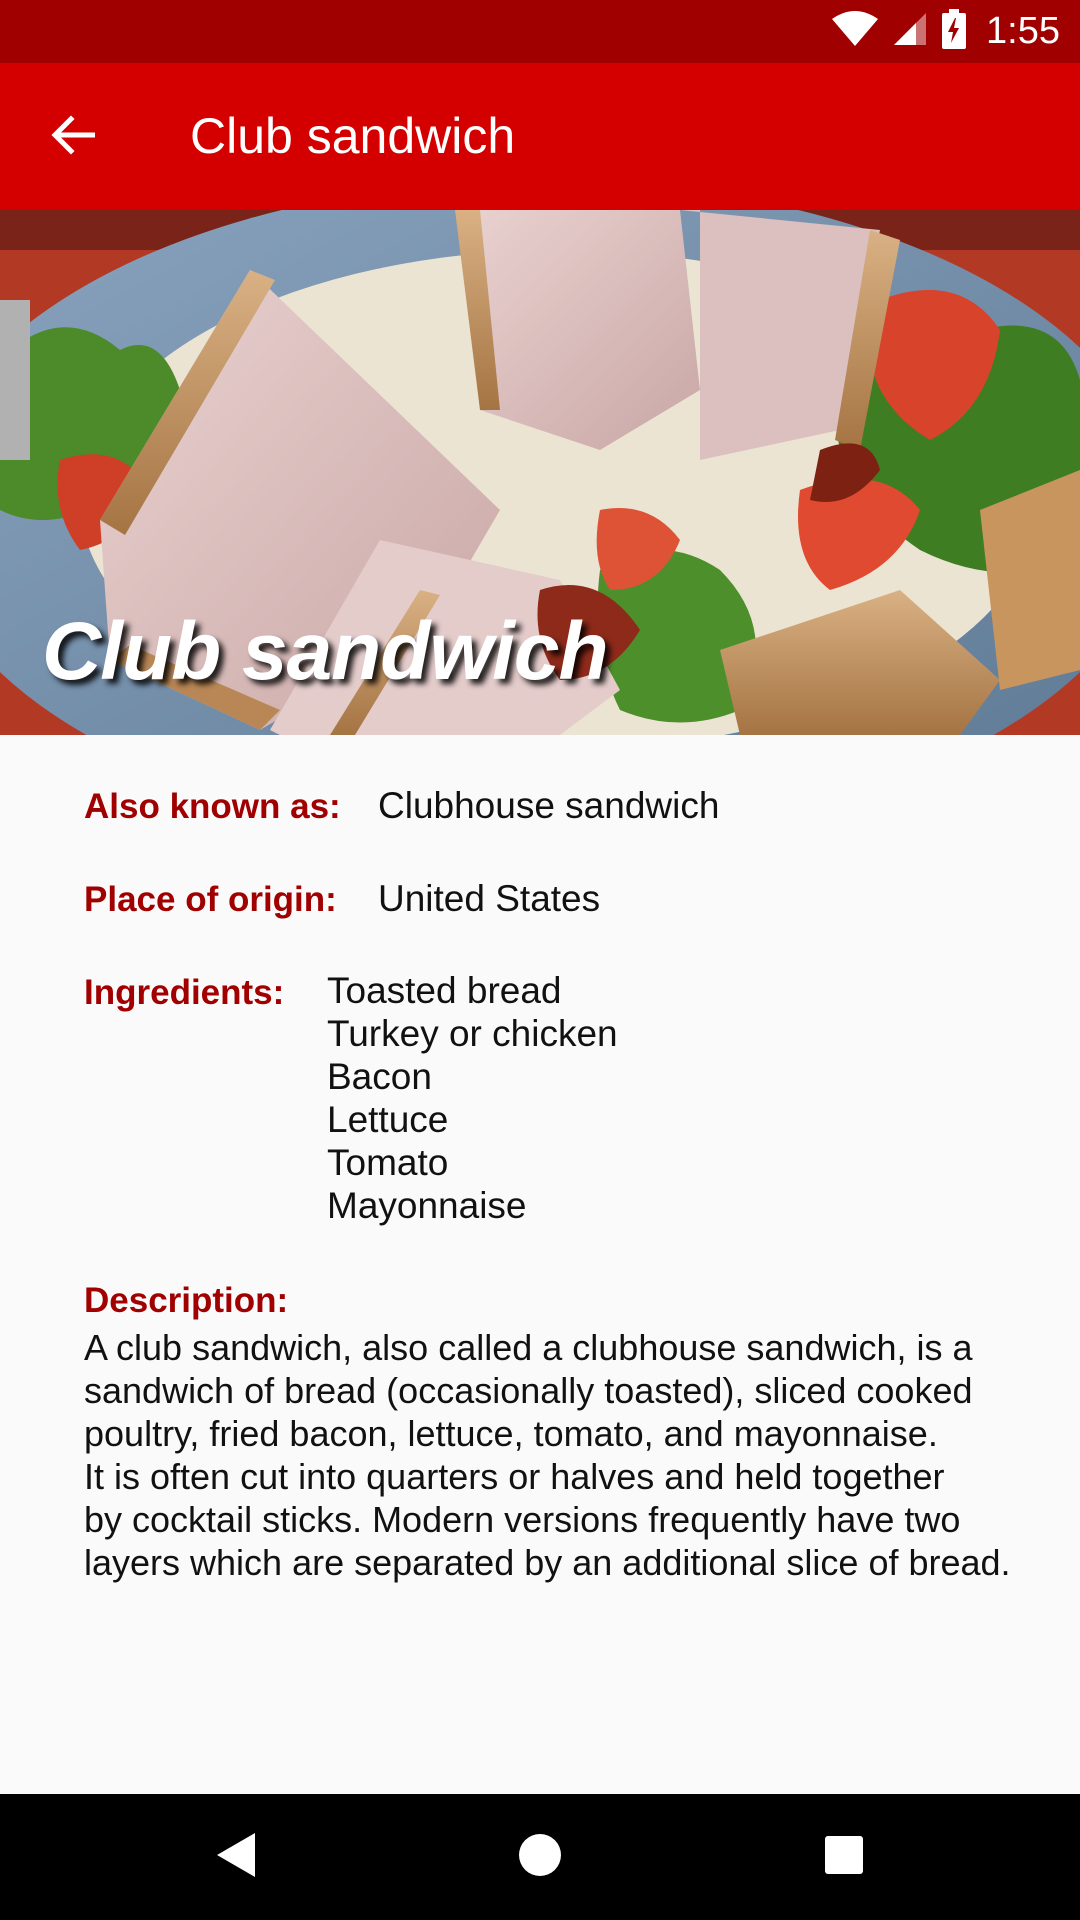 This screenshot has height=1920, width=1080. I want to click on nav-home-button, so click(540, 1857).